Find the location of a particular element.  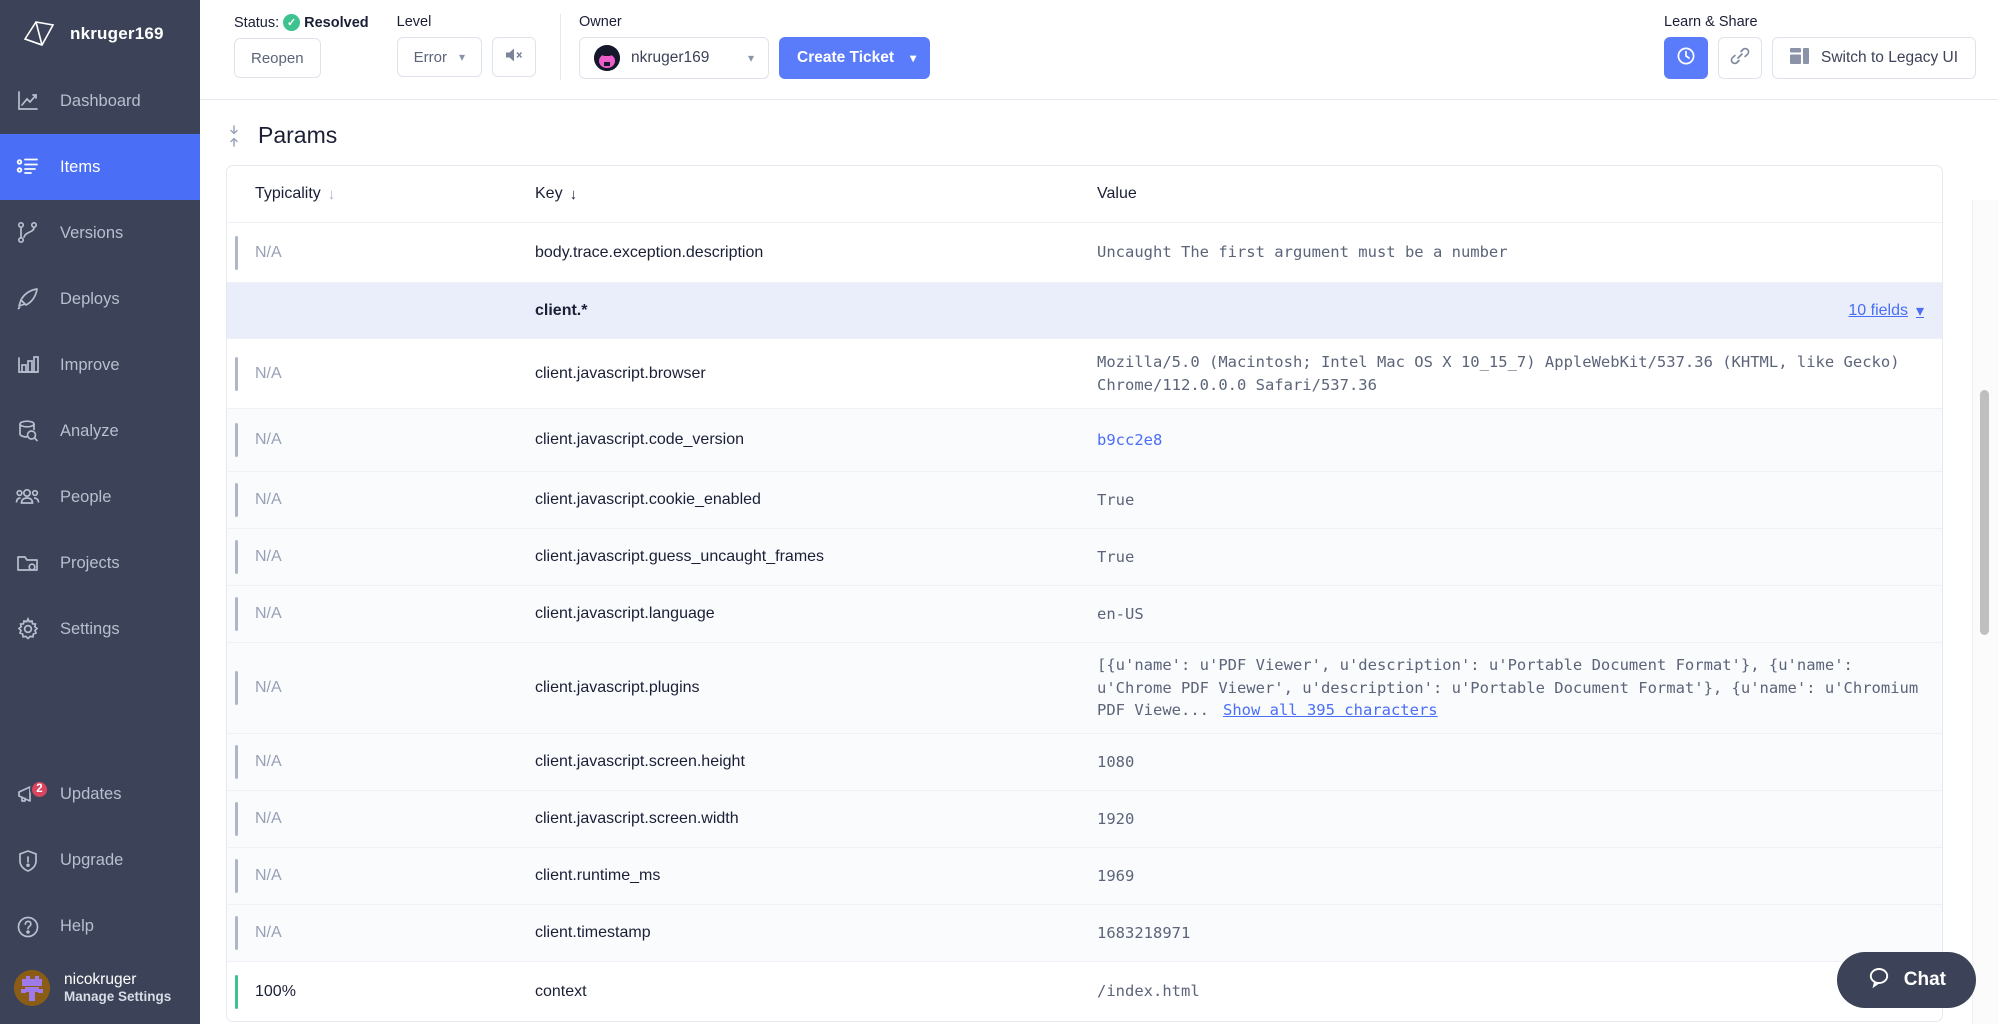

database-search-icon is located at coordinates (28, 431).